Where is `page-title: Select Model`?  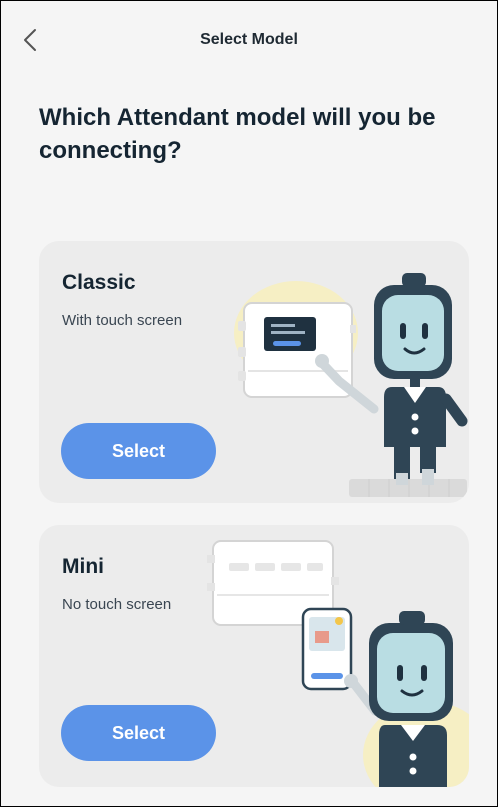
page-title: Select Model is located at coordinates (249, 39).